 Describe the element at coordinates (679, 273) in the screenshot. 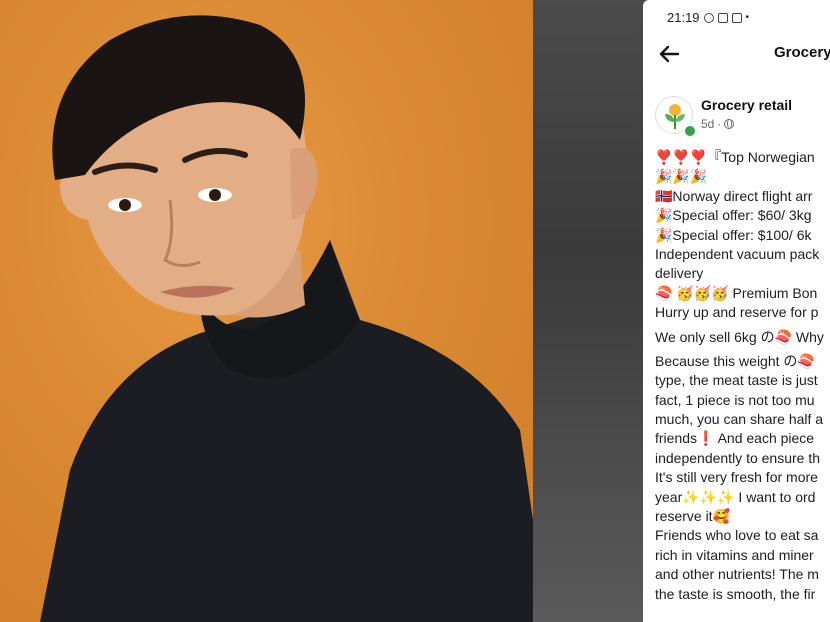

I see `post-line: delivery` at that location.